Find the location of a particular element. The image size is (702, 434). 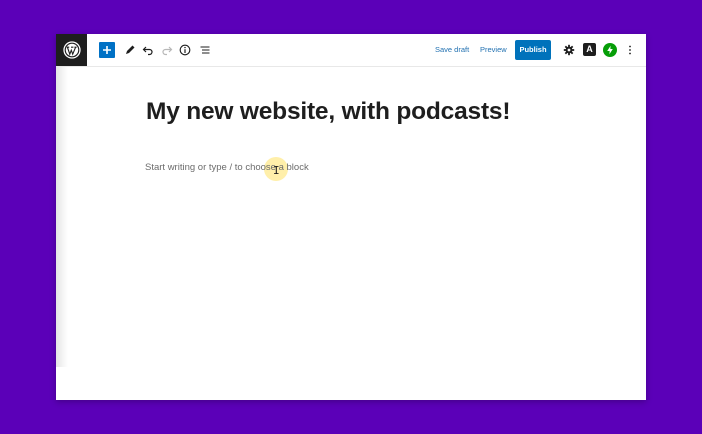

gear-icon is located at coordinates (569, 50).